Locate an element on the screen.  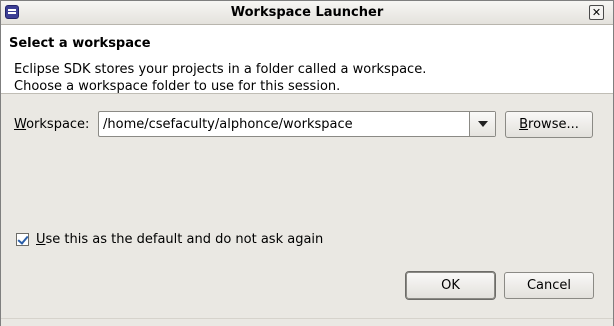
ok-button: OK is located at coordinates (450, 285).